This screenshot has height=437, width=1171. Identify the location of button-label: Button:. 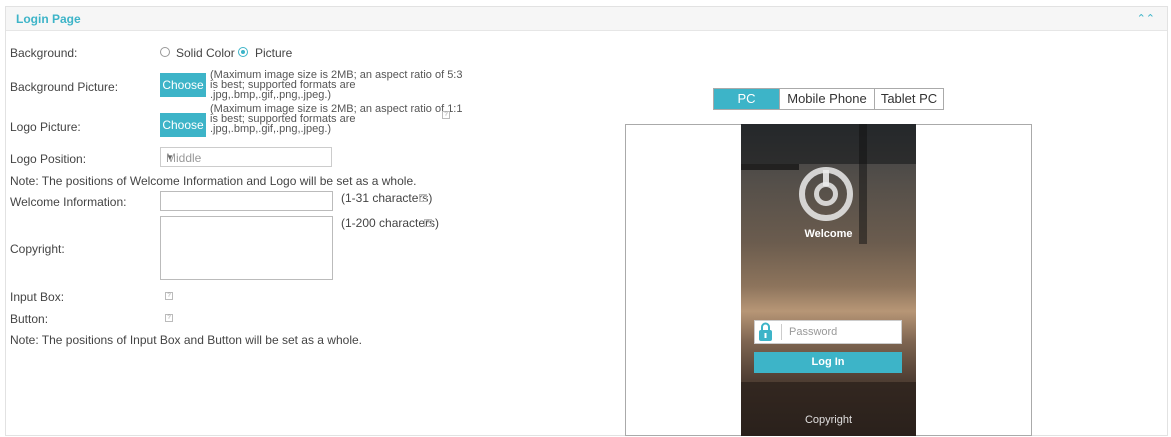
(29, 319).